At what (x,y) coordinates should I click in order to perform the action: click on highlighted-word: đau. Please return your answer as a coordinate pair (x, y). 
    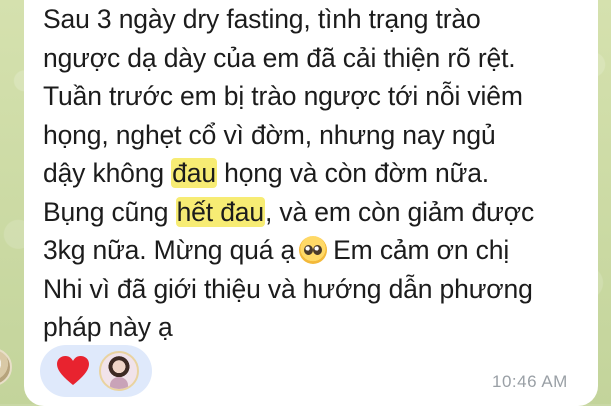
    Looking at the image, I should click on (194, 173).